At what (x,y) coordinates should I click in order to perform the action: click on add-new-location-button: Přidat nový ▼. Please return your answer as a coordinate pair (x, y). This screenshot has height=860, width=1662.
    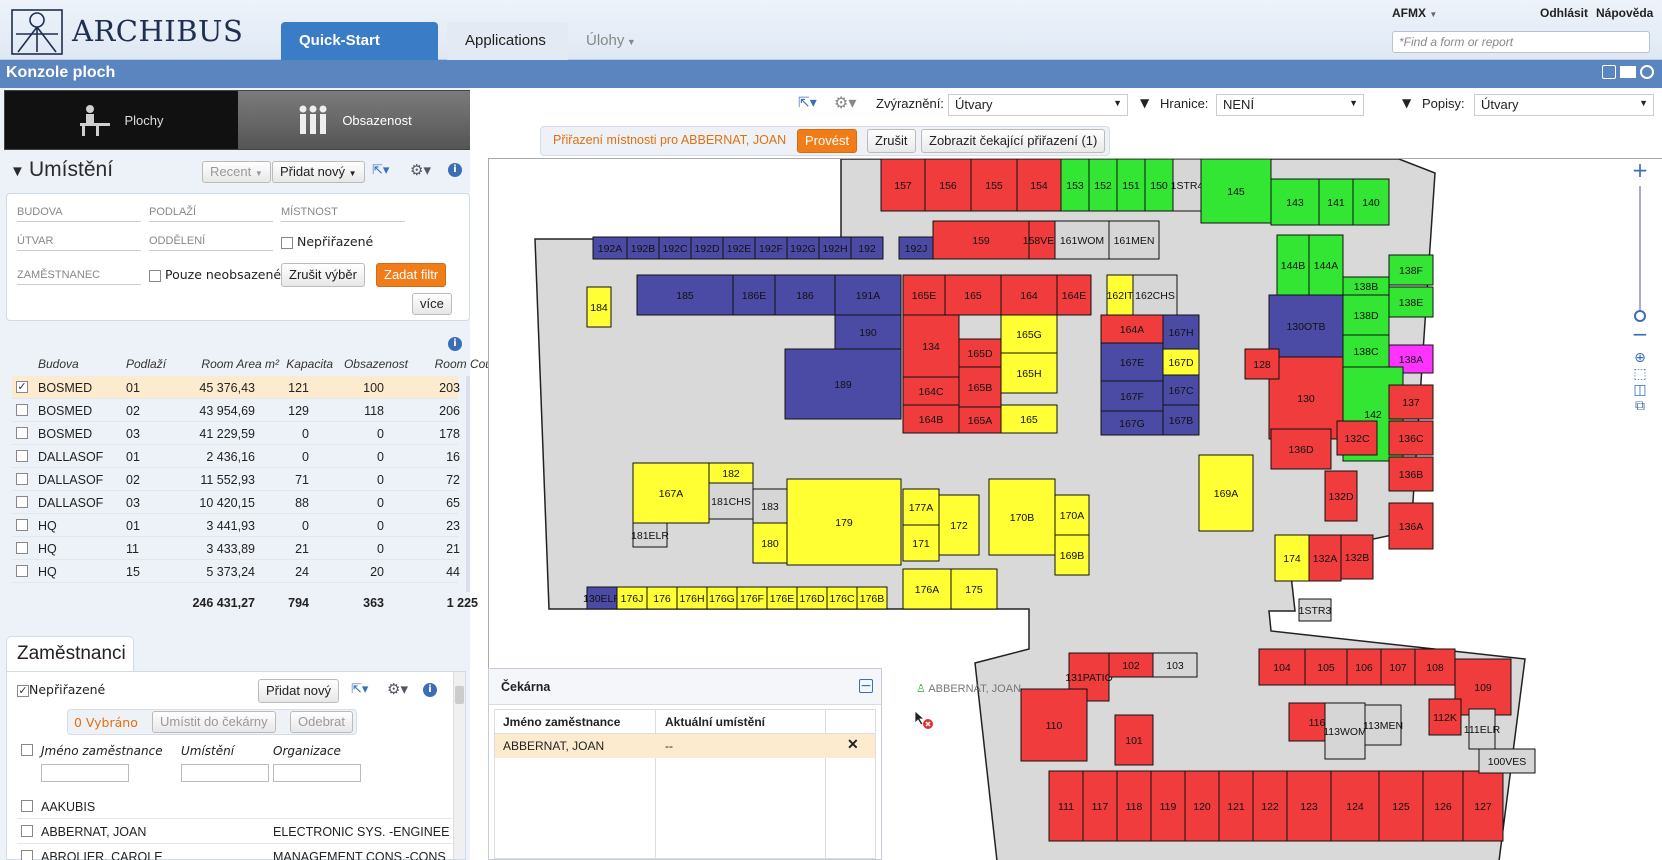
    Looking at the image, I should click on (318, 172).